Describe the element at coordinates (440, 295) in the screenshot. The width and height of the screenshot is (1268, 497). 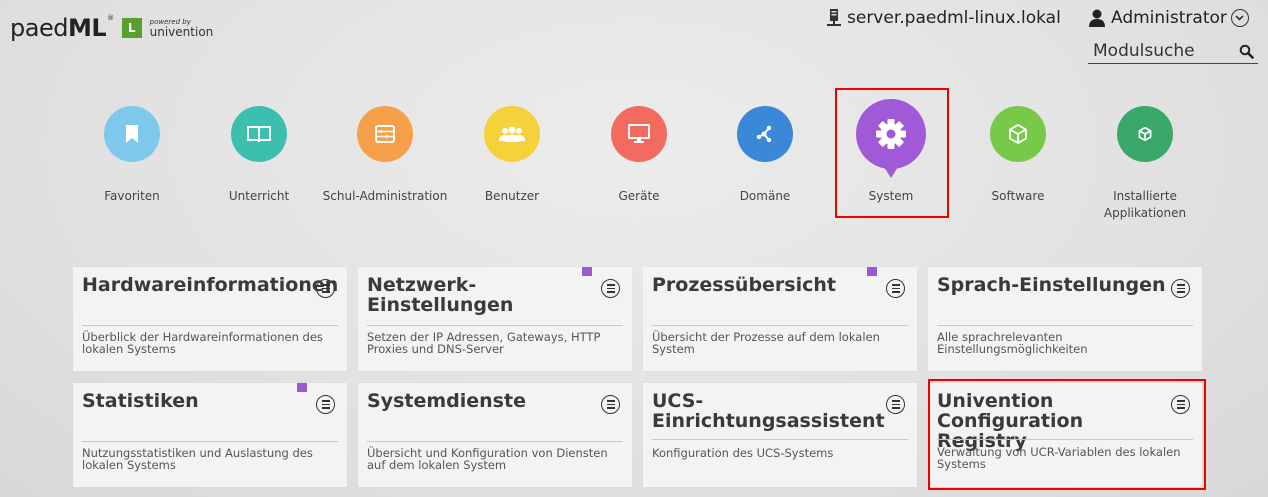
I see `tile-title: Netzwerk-Einstellungen` at that location.